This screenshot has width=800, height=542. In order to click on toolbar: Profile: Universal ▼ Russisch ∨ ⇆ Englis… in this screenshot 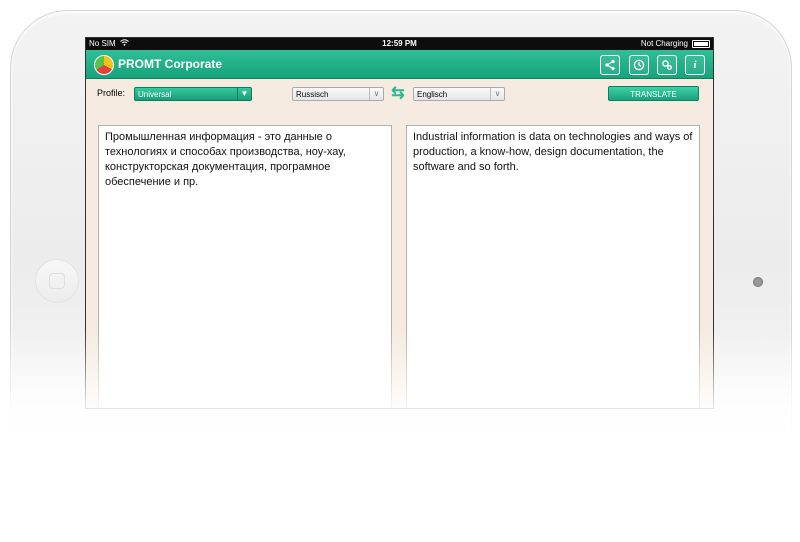, I will do `click(399, 94)`.